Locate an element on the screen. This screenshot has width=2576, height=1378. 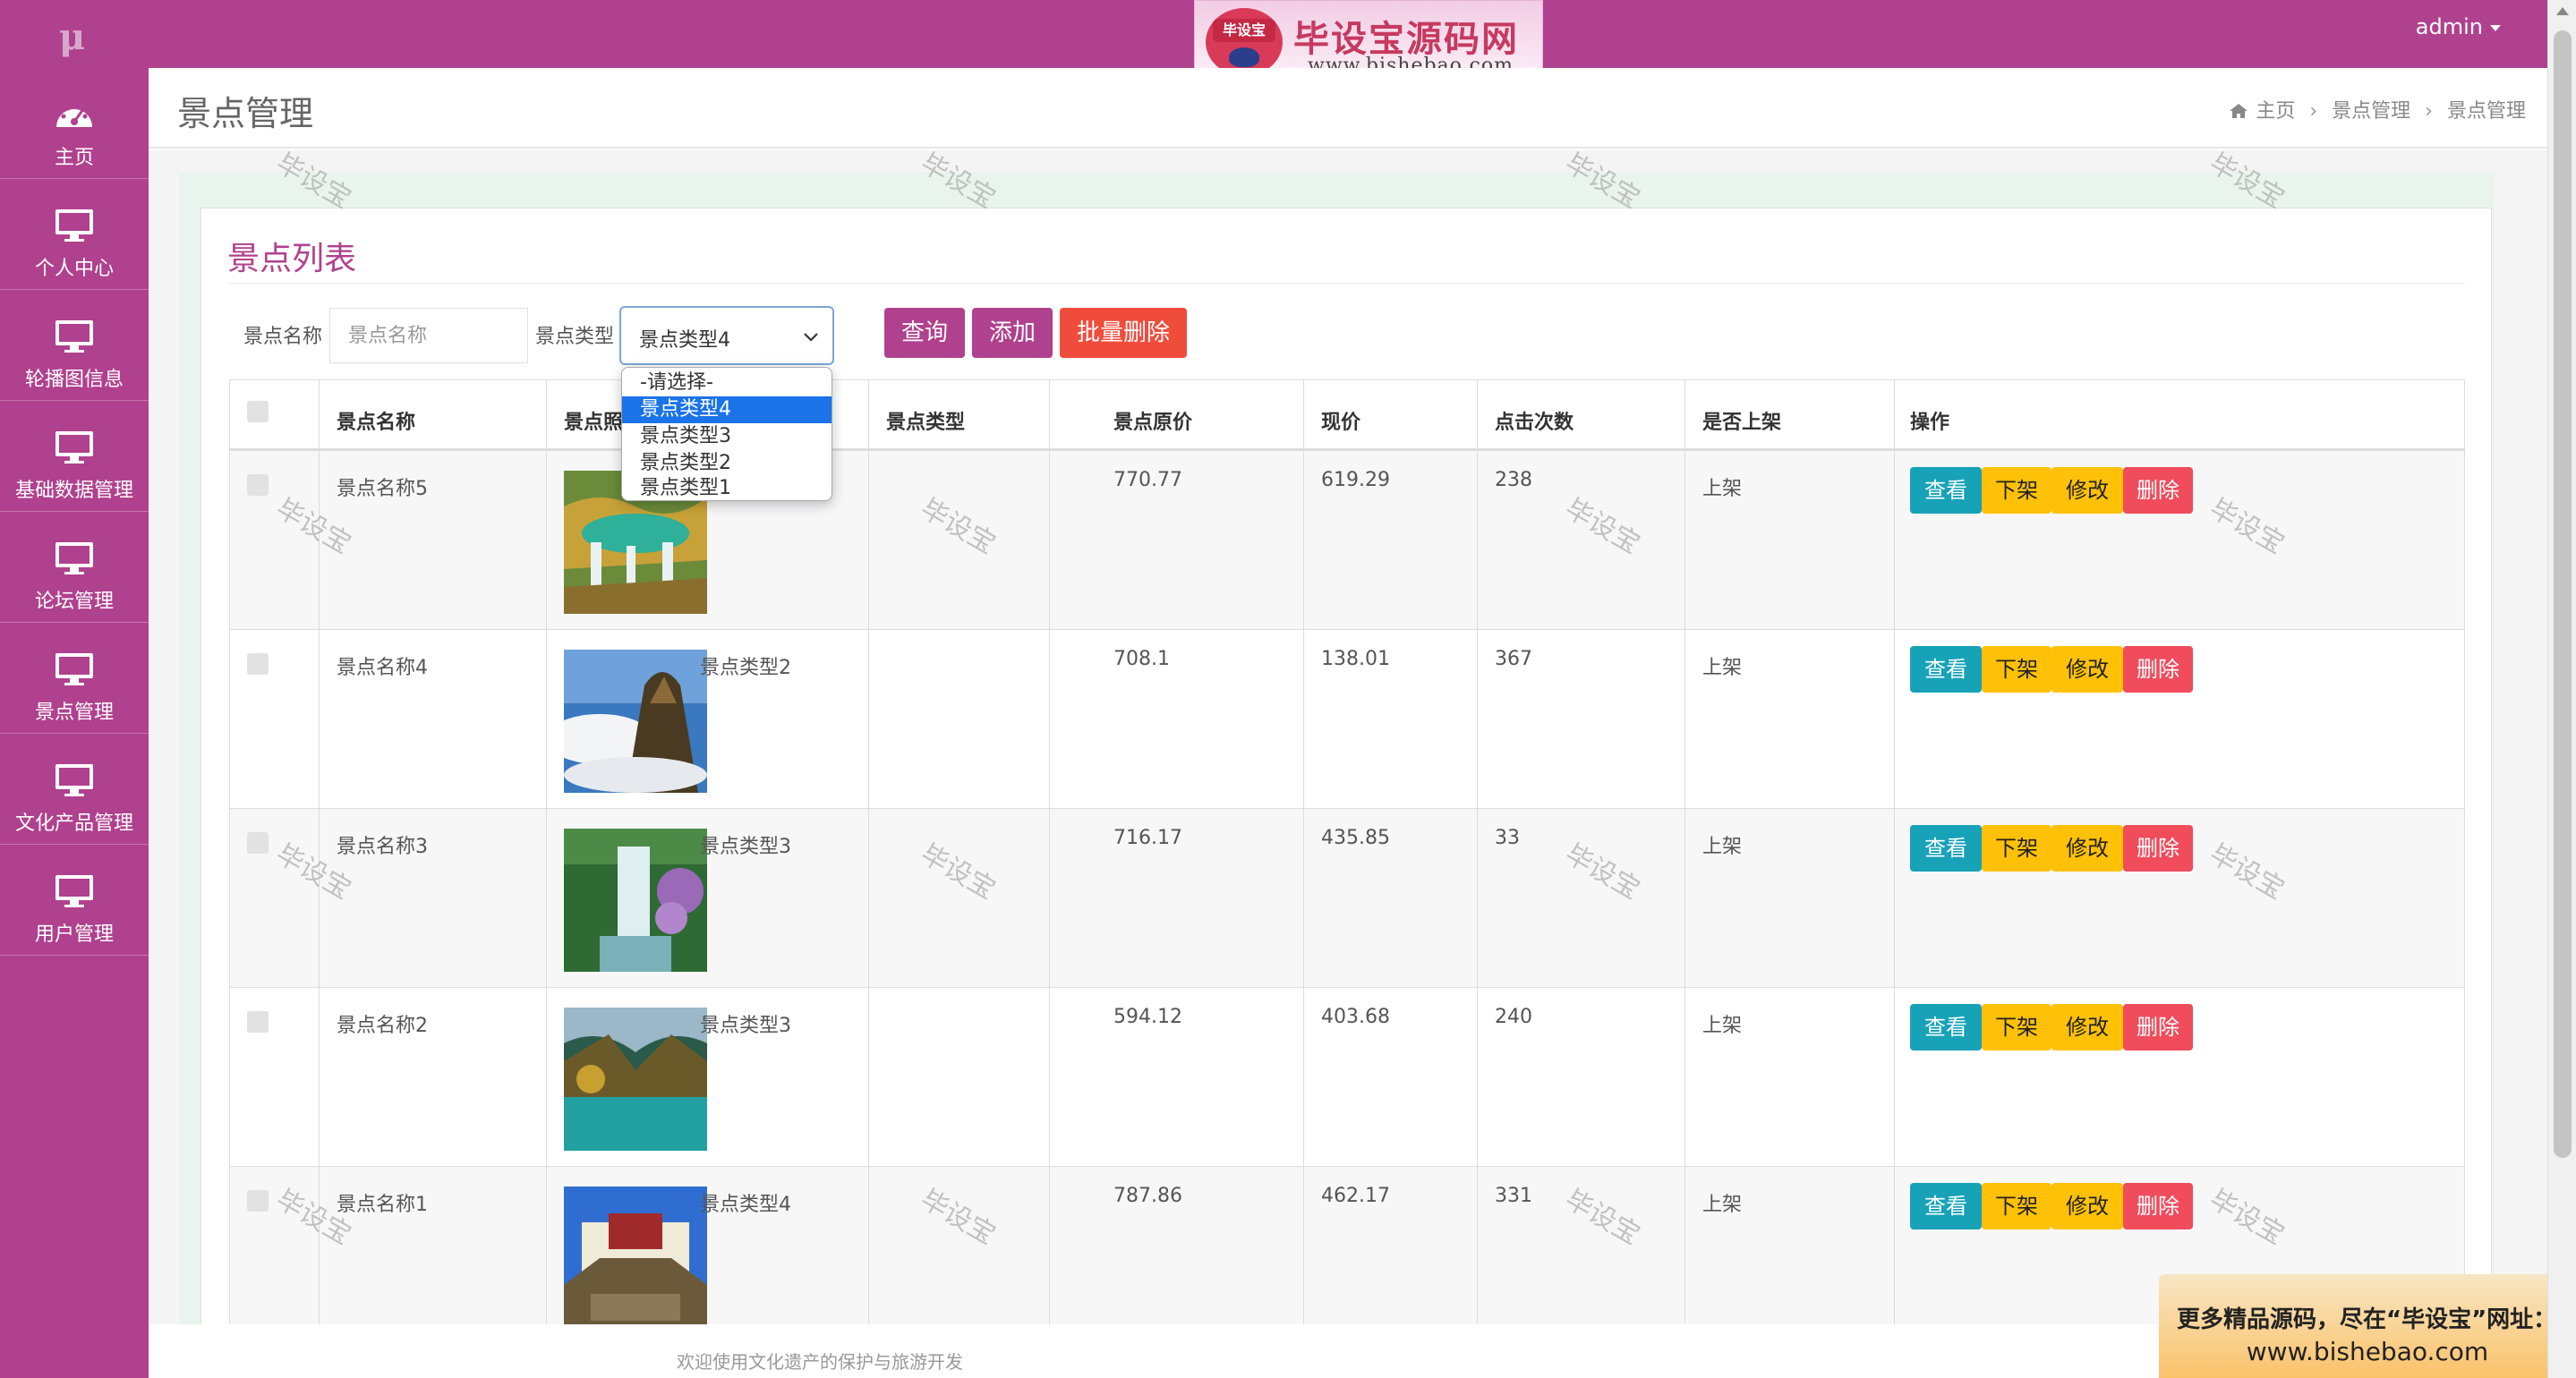
type-option: -请选择- is located at coordinates (727, 383).